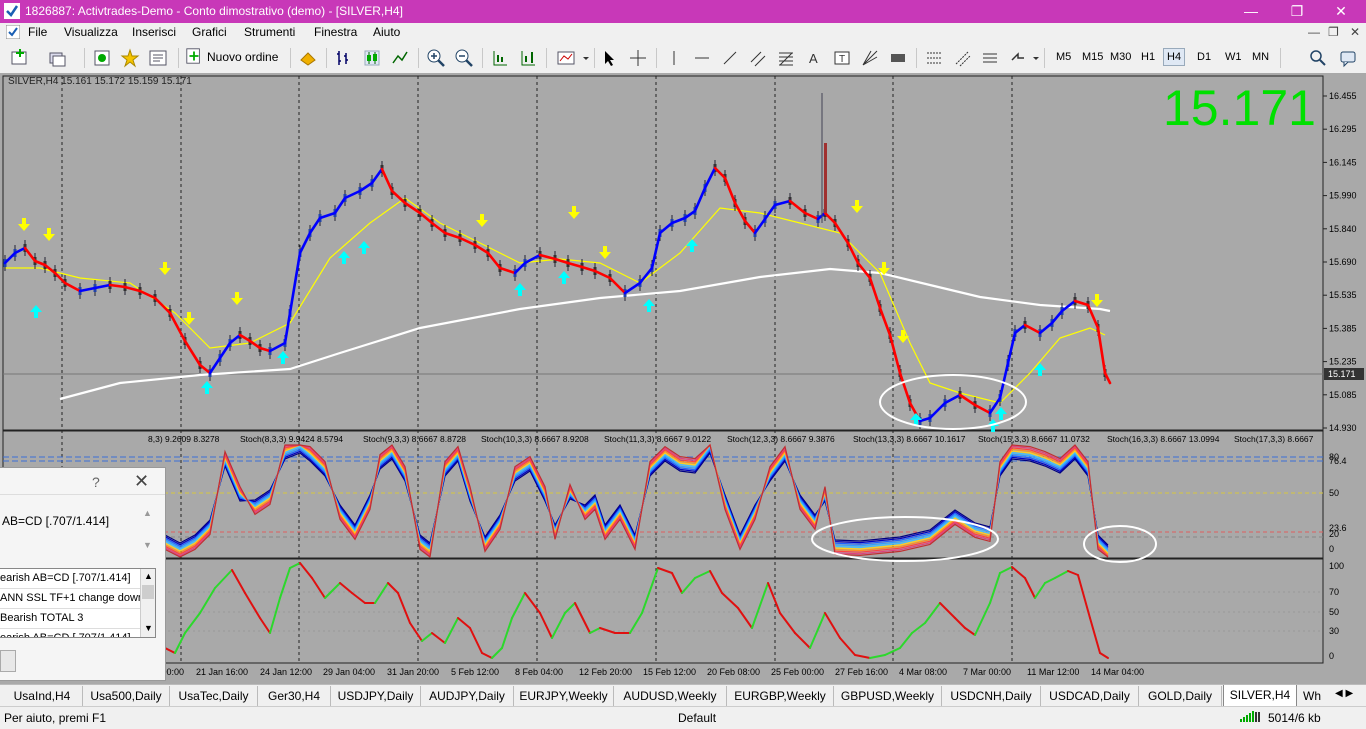 The height and width of the screenshot is (729, 1366). Describe the element at coordinates (898, 58) in the screenshot. I see `rectangle-icon` at that location.